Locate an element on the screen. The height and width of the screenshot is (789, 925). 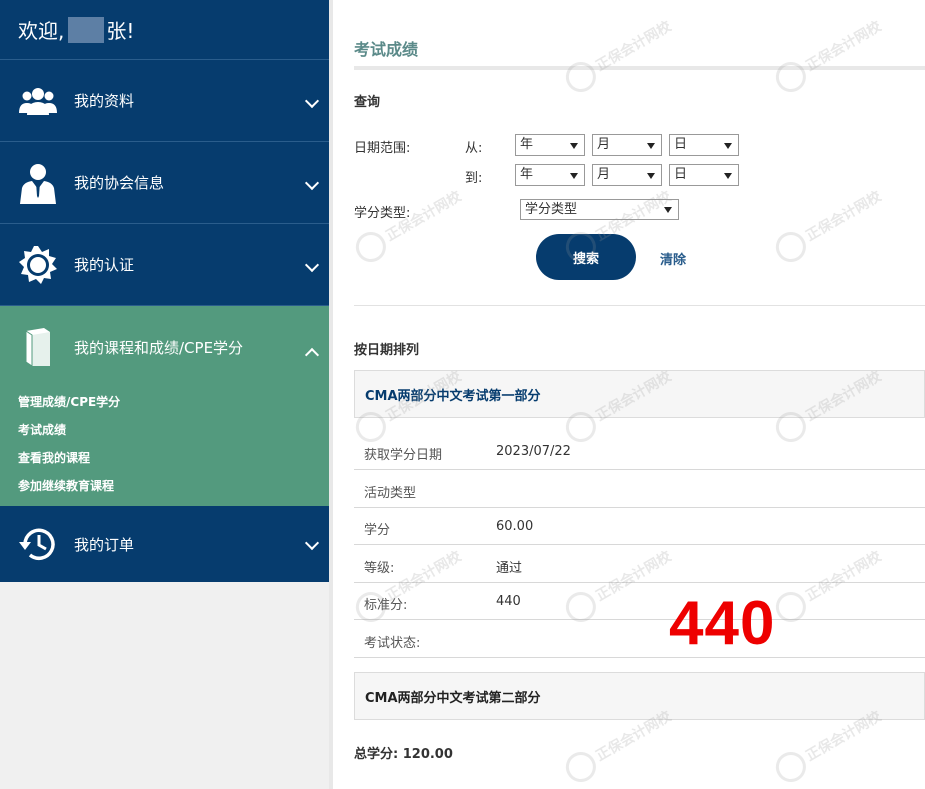
users-icon is located at coordinates (38, 101).